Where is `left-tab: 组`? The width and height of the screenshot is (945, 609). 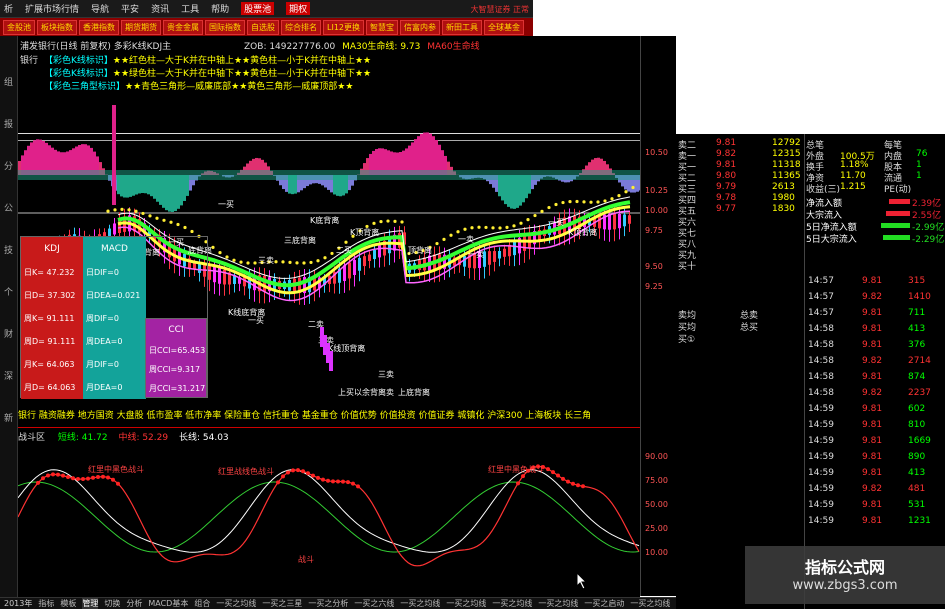 left-tab: 组 is located at coordinates (8, 83).